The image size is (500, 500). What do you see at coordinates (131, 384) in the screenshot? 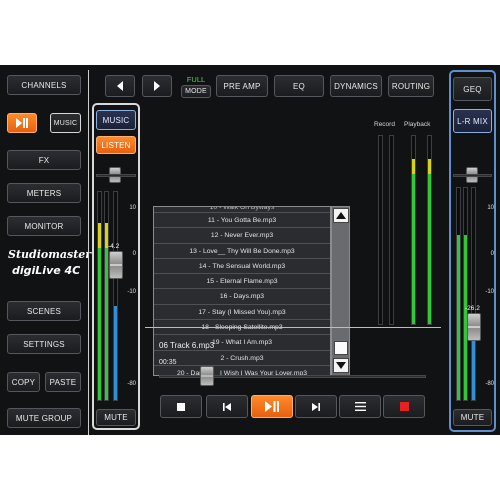
I see `music-scale-minus80: -80` at bounding box center [131, 384].